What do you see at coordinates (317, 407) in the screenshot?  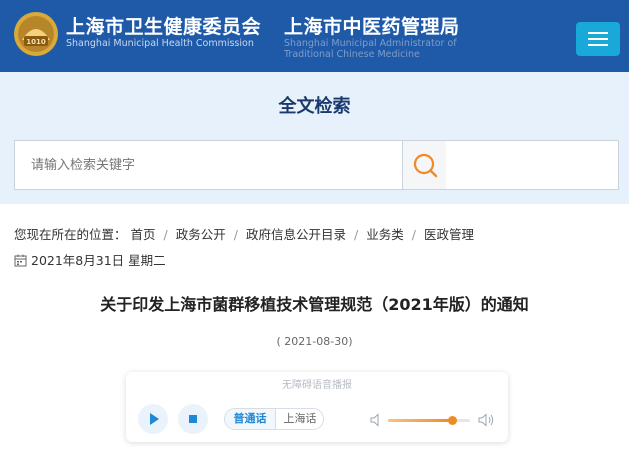 I see `accessibility-audio-player: 无障碍语音播报 普通话 上海话` at bounding box center [317, 407].